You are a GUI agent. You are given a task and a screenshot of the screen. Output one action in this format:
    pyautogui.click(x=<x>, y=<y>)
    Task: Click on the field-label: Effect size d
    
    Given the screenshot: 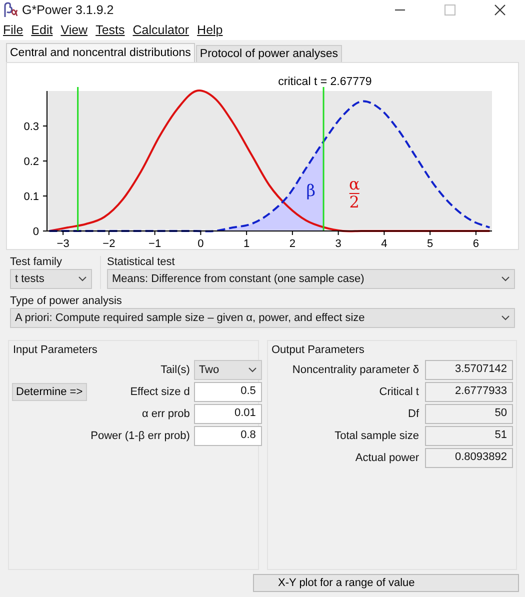 What is the action you would take?
    pyautogui.click(x=159, y=392)
    